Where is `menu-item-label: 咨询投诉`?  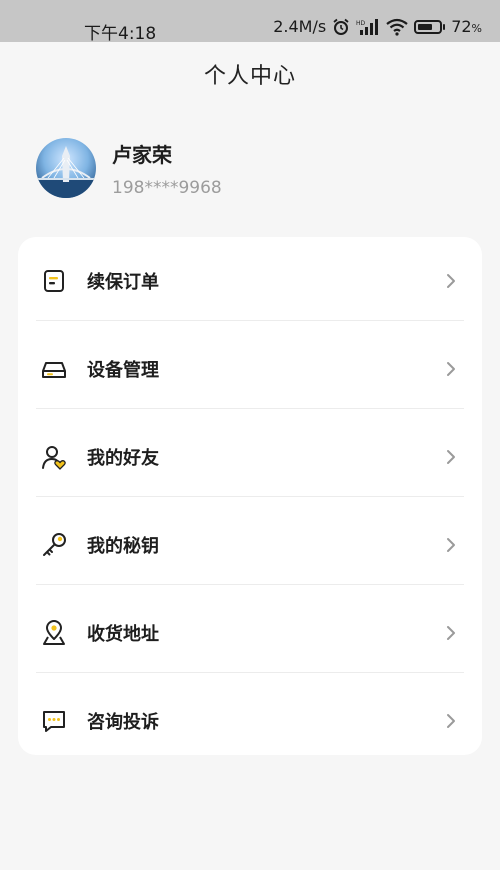
menu-item-label: 咨询投诉 is located at coordinates (123, 722).